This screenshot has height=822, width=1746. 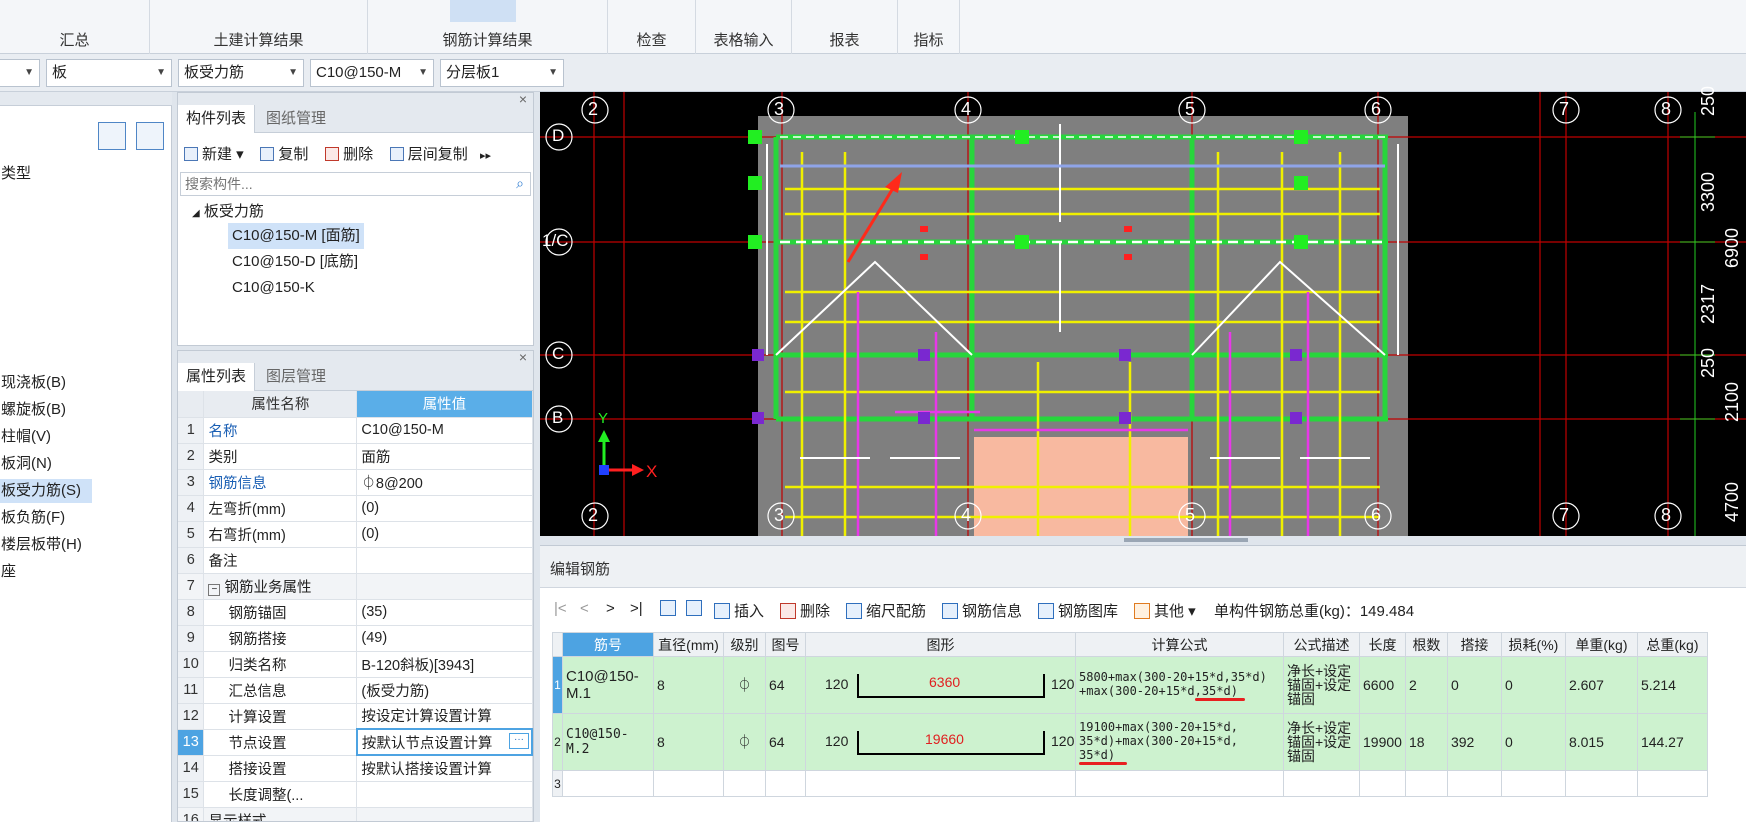 I want to click on tab-drawing-management: 图纸管理, so click(x=296, y=119).